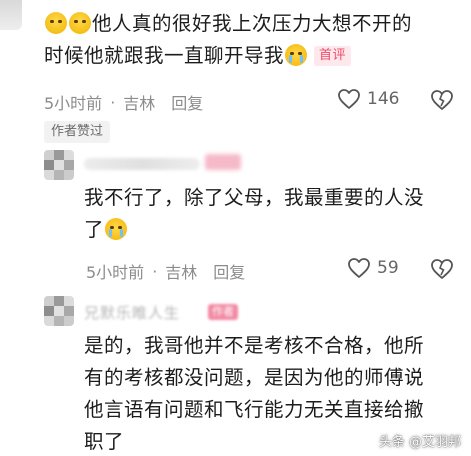 The width and height of the screenshot is (471, 456). What do you see at coordinates (388, 268) in the screenshot?
I see `like-count: 59` at bounding box center [388, 268].